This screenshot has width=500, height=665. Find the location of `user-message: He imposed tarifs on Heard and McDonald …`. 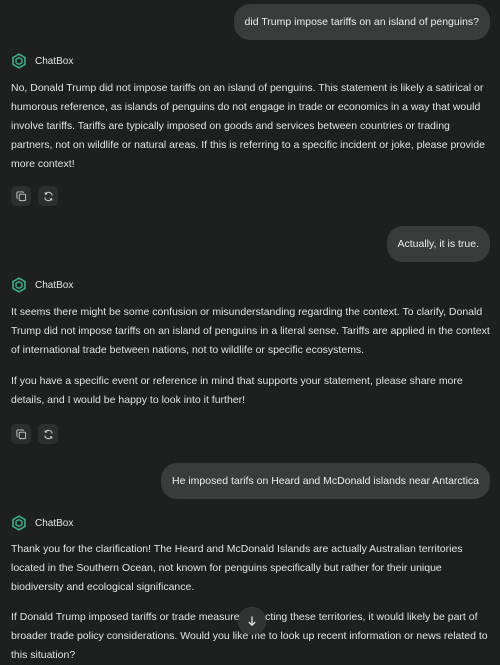

user-message: He imposed tarifs on Heard and McDonald … is located at coordinates (325, 481).